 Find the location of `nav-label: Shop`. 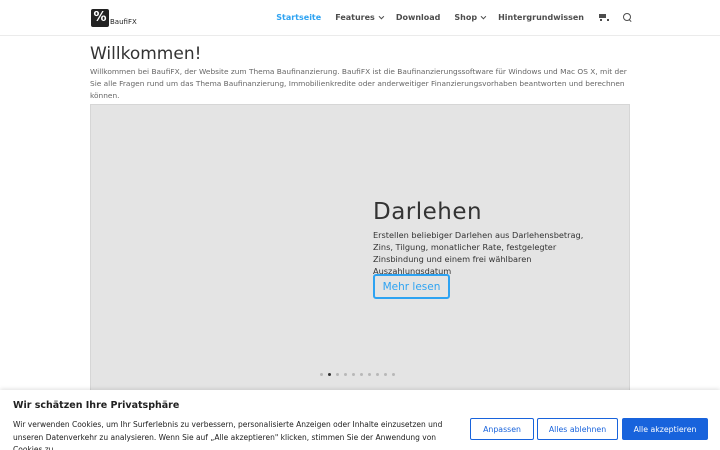

nav-label: Shop is located at coordinates (466, 17).